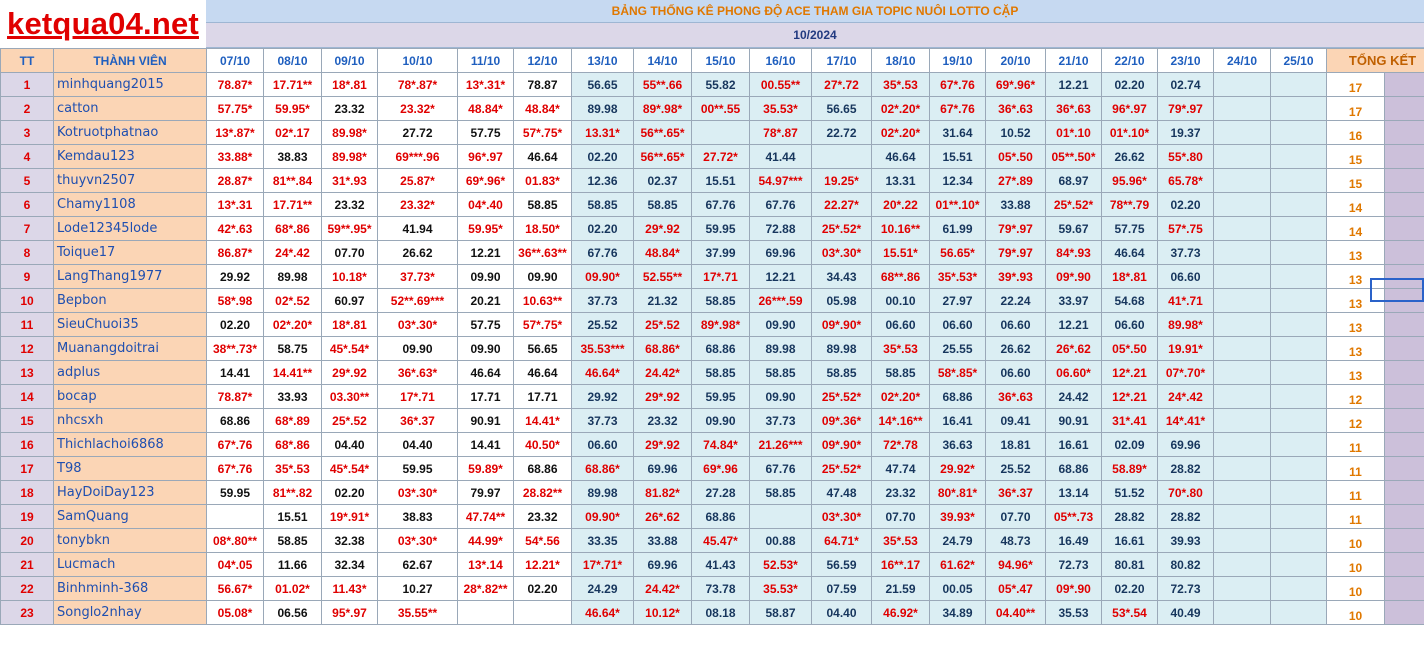  I want to click on result-cell: 68.86*, so click(602, 468).